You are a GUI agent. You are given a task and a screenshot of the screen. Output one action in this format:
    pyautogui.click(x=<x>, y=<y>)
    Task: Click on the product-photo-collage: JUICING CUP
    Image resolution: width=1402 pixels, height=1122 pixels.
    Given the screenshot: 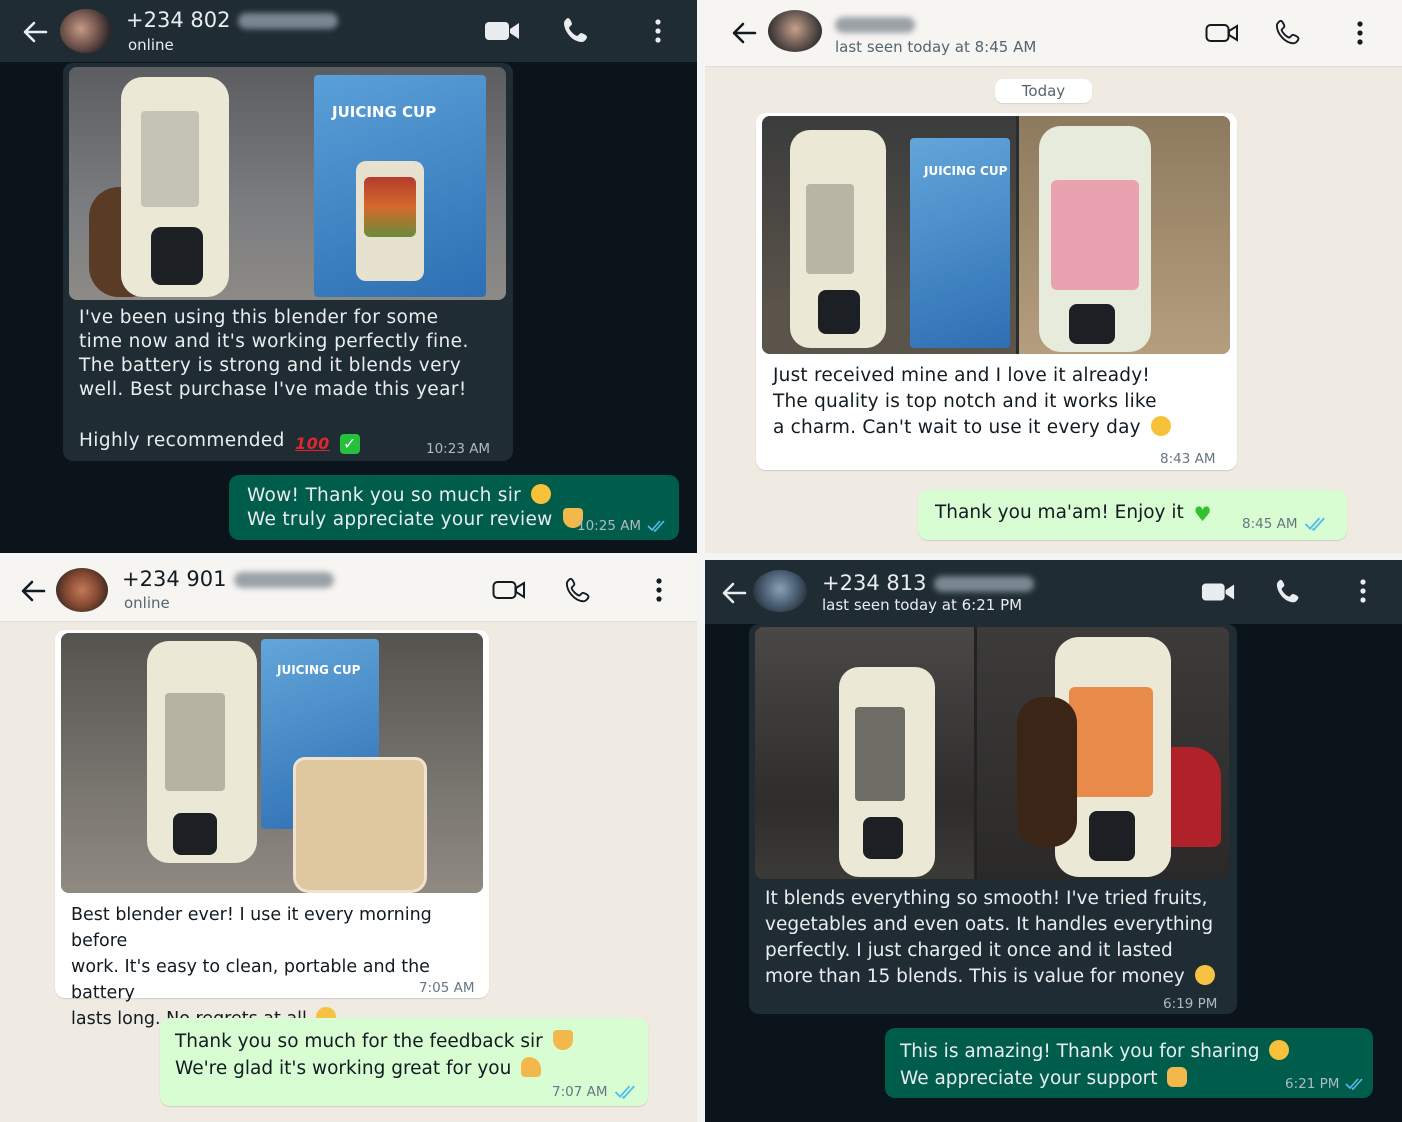 What is the action you would take?
    pyautogui.click(x=996, y=235)
    